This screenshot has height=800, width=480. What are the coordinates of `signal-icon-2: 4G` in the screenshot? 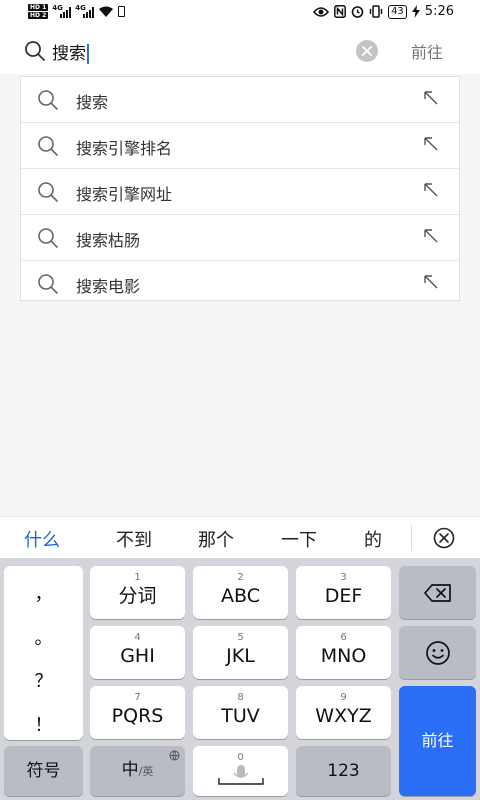 It's located at (85, 10).